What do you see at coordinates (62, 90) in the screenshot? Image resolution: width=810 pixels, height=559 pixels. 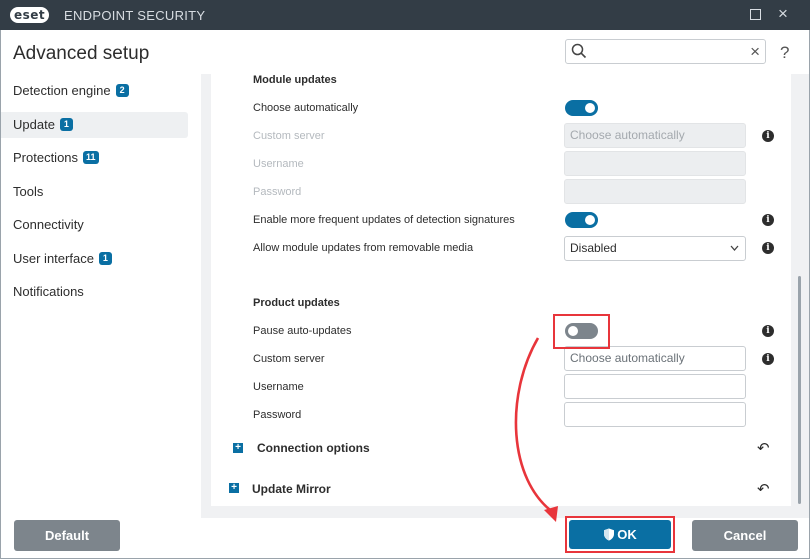 I see `sidebar-item-label: Detection engine` at bounding box center [62, 90].